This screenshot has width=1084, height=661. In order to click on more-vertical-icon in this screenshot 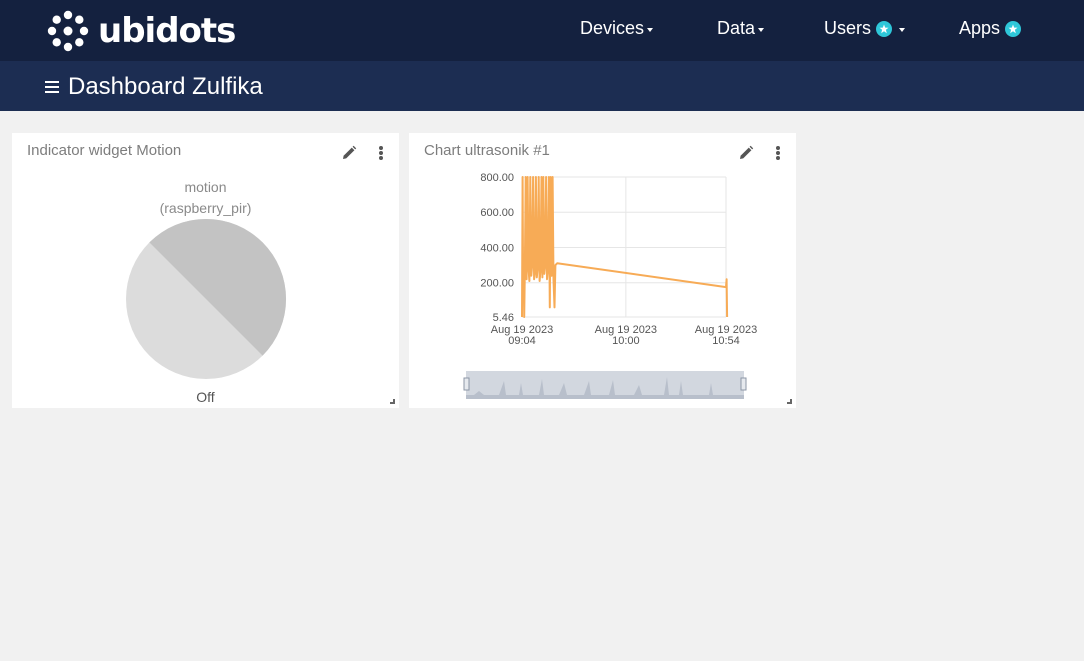, I will do `click(381, 153)`.